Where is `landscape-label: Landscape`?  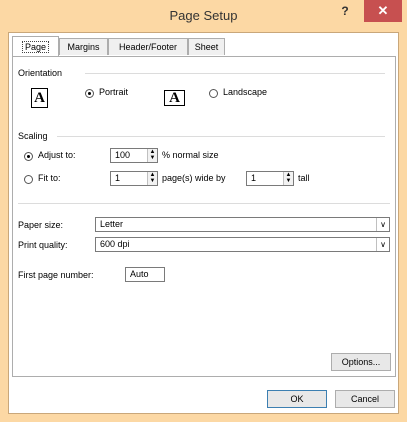
landscape-label: Landscape is located at coordinates (245, 92).